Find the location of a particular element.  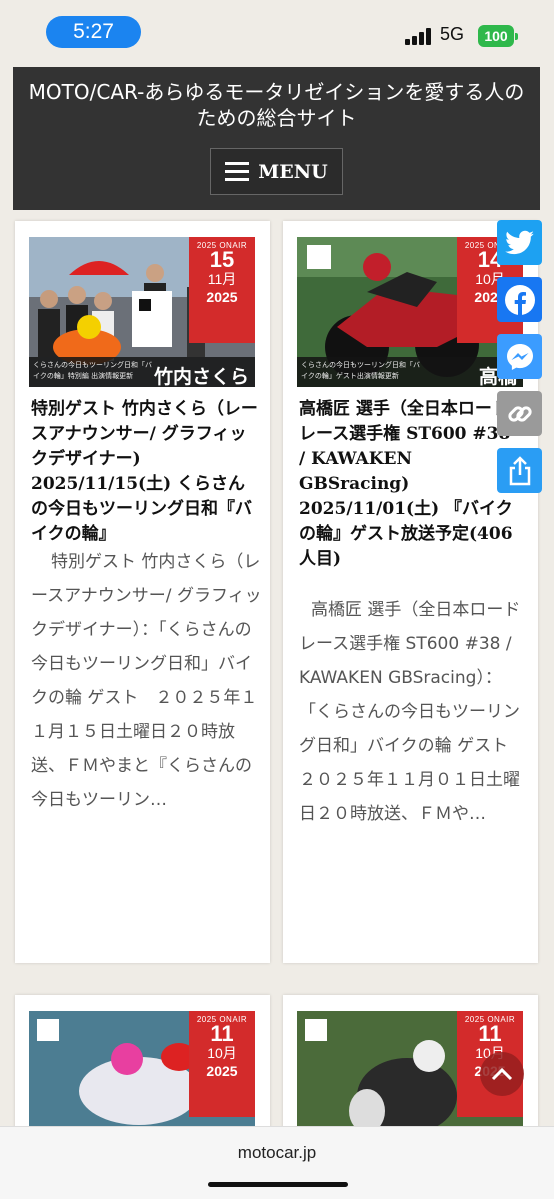

hamburger-icon is located at coordinates (237, 171).